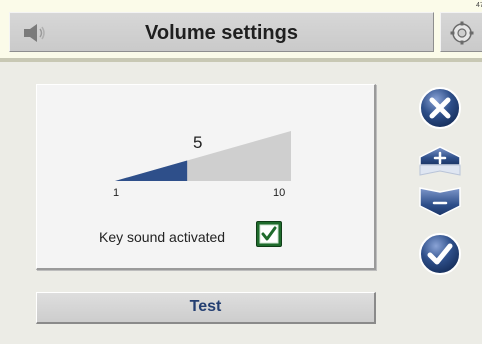 This screenshot has width=482, height=344. Describe the element at coordinates (479, 5) in the screenshot. I see `corner-number: 47` at that location.